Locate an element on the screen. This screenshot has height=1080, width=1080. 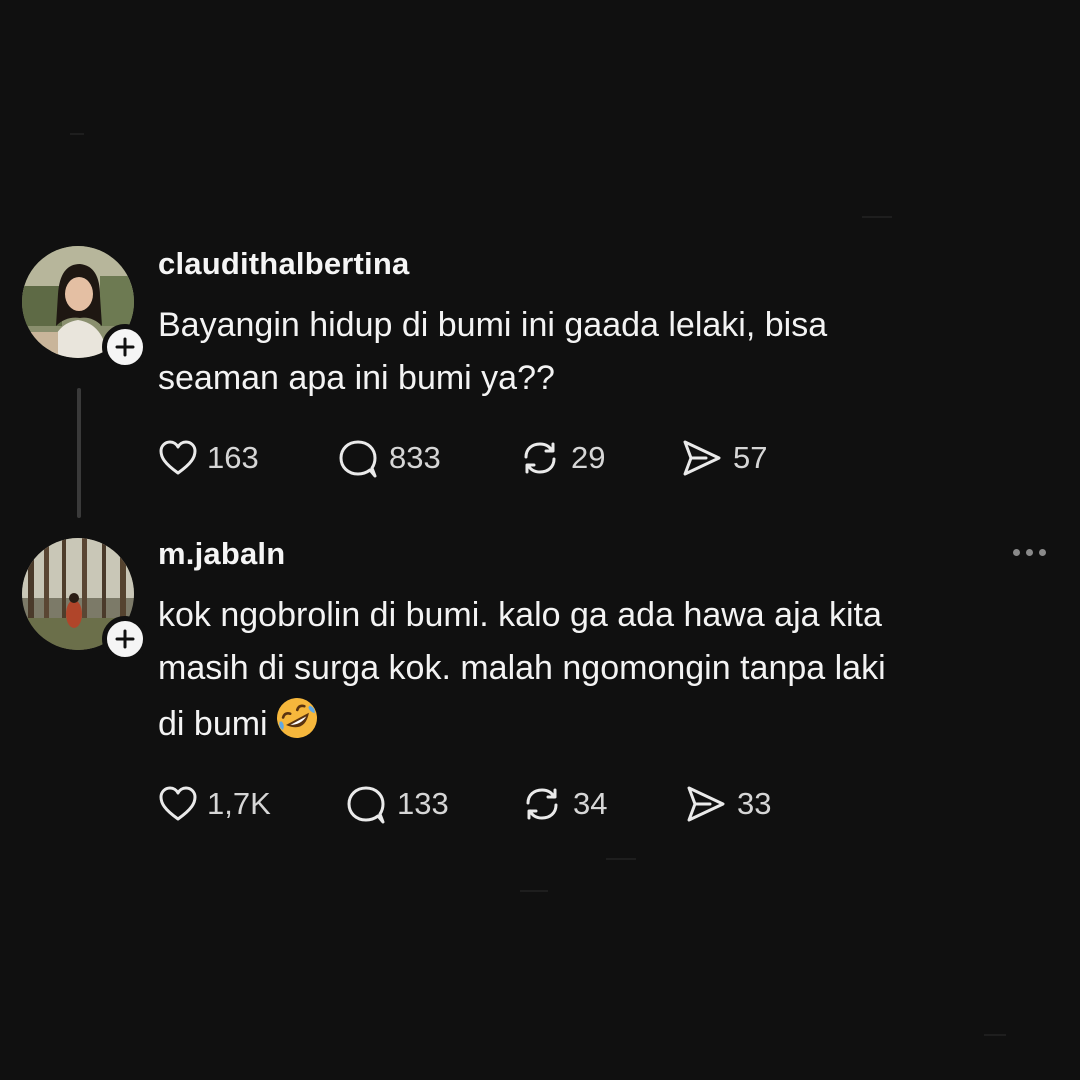
username: claudithalbertina is located at coordinates (283, 264).